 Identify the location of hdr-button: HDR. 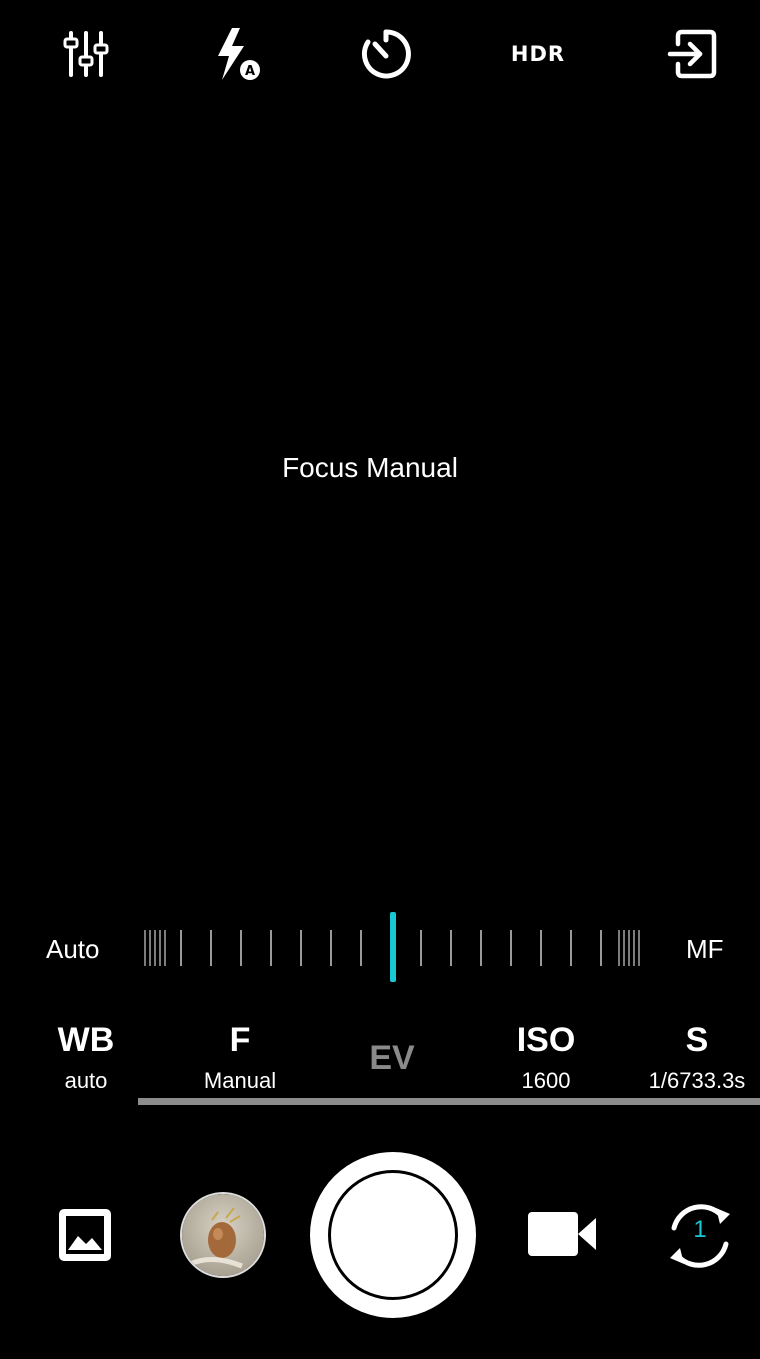
(538, 54).